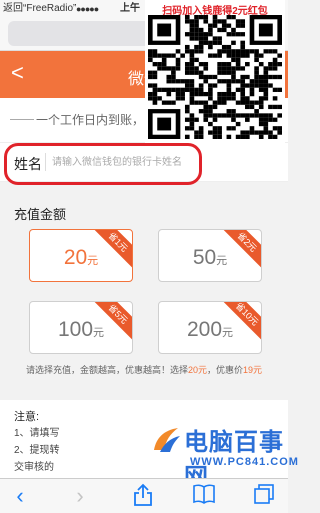 The width and height of the screenshot is (320, 513). Describe the element at coordinates (204, 496) in the screenshot. I see `bookmarks-icon` at that location.